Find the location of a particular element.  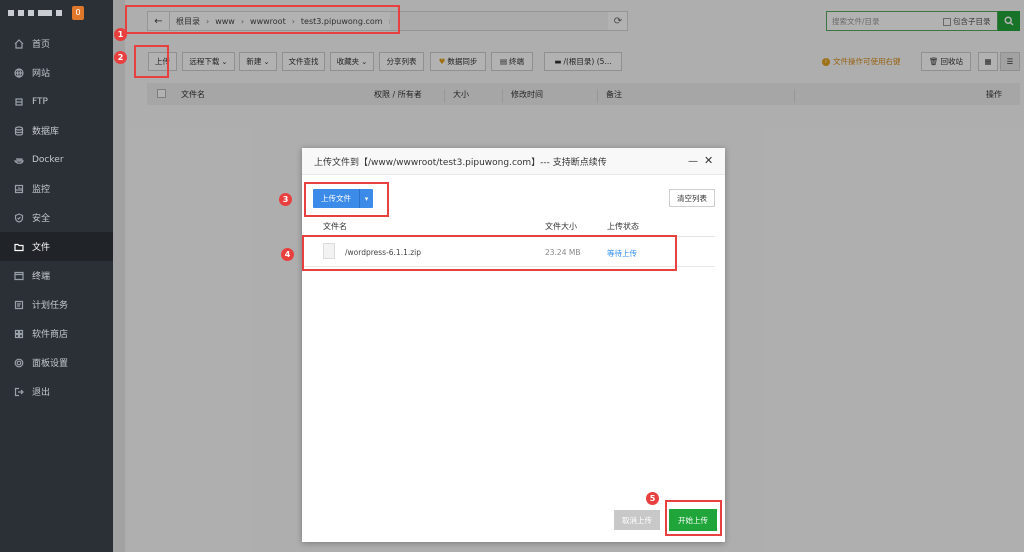

sidebar-item-monitor: 监控 is located at coordinates (56, 188).